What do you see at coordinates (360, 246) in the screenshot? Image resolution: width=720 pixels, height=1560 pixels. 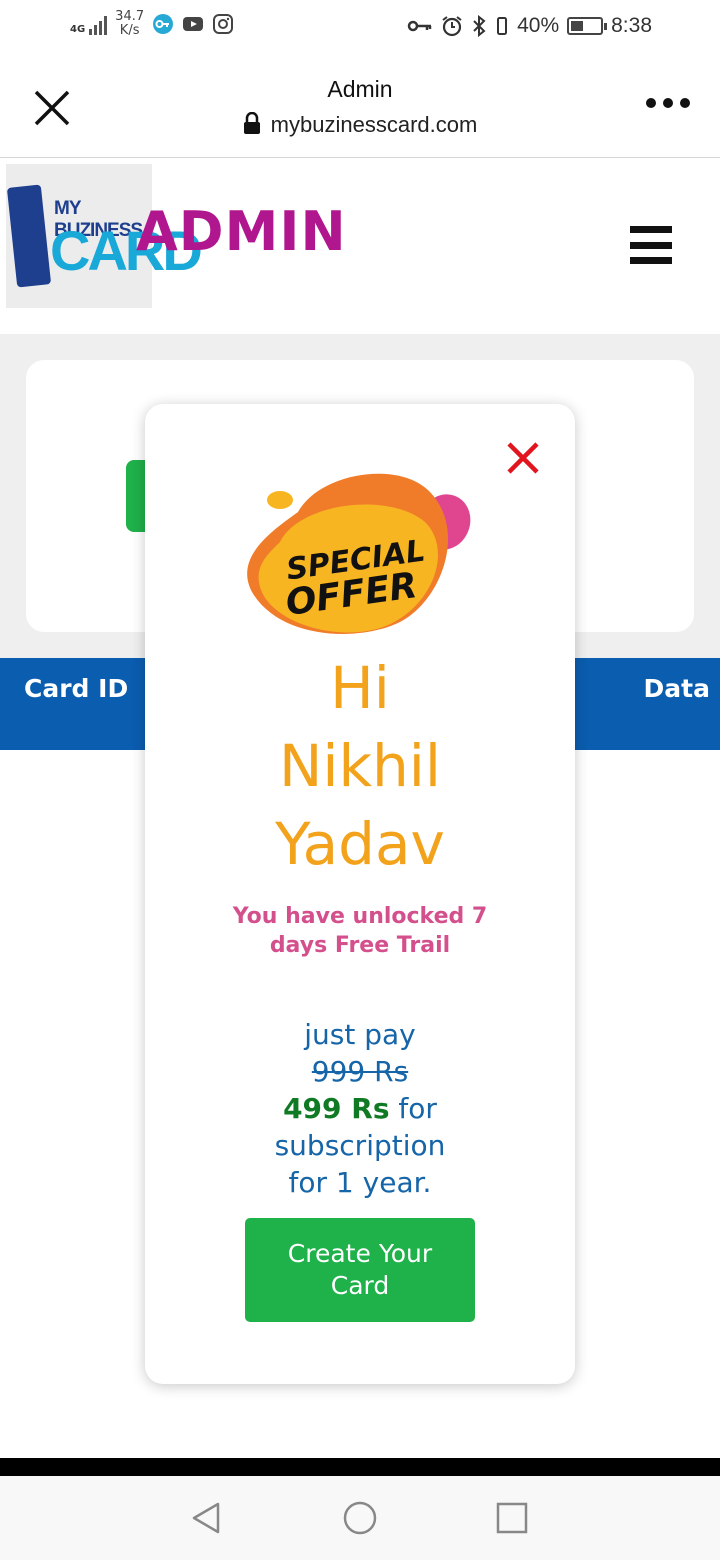 I see `site-header: MY BUZINESS CARD ADMIN` at bounding box center [360, 246].